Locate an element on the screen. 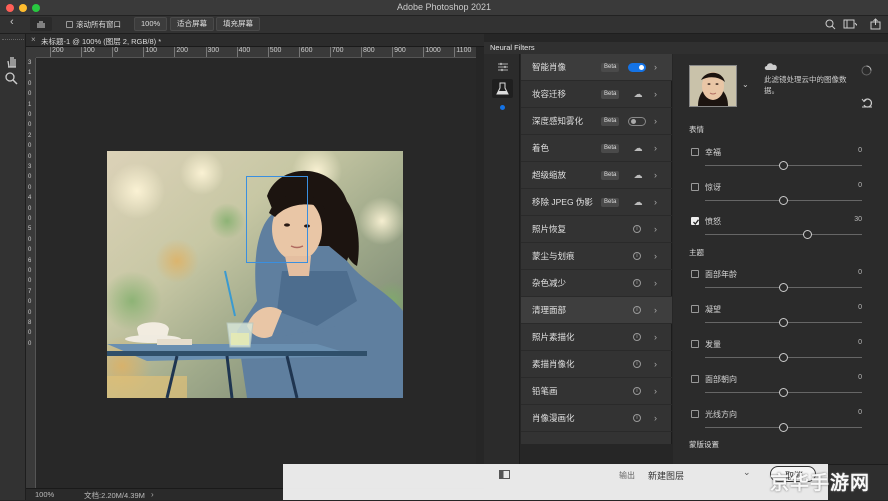 The width and height of the screenshot is (888, 501). hand-tool-icon is located at coordinates (12, 61).